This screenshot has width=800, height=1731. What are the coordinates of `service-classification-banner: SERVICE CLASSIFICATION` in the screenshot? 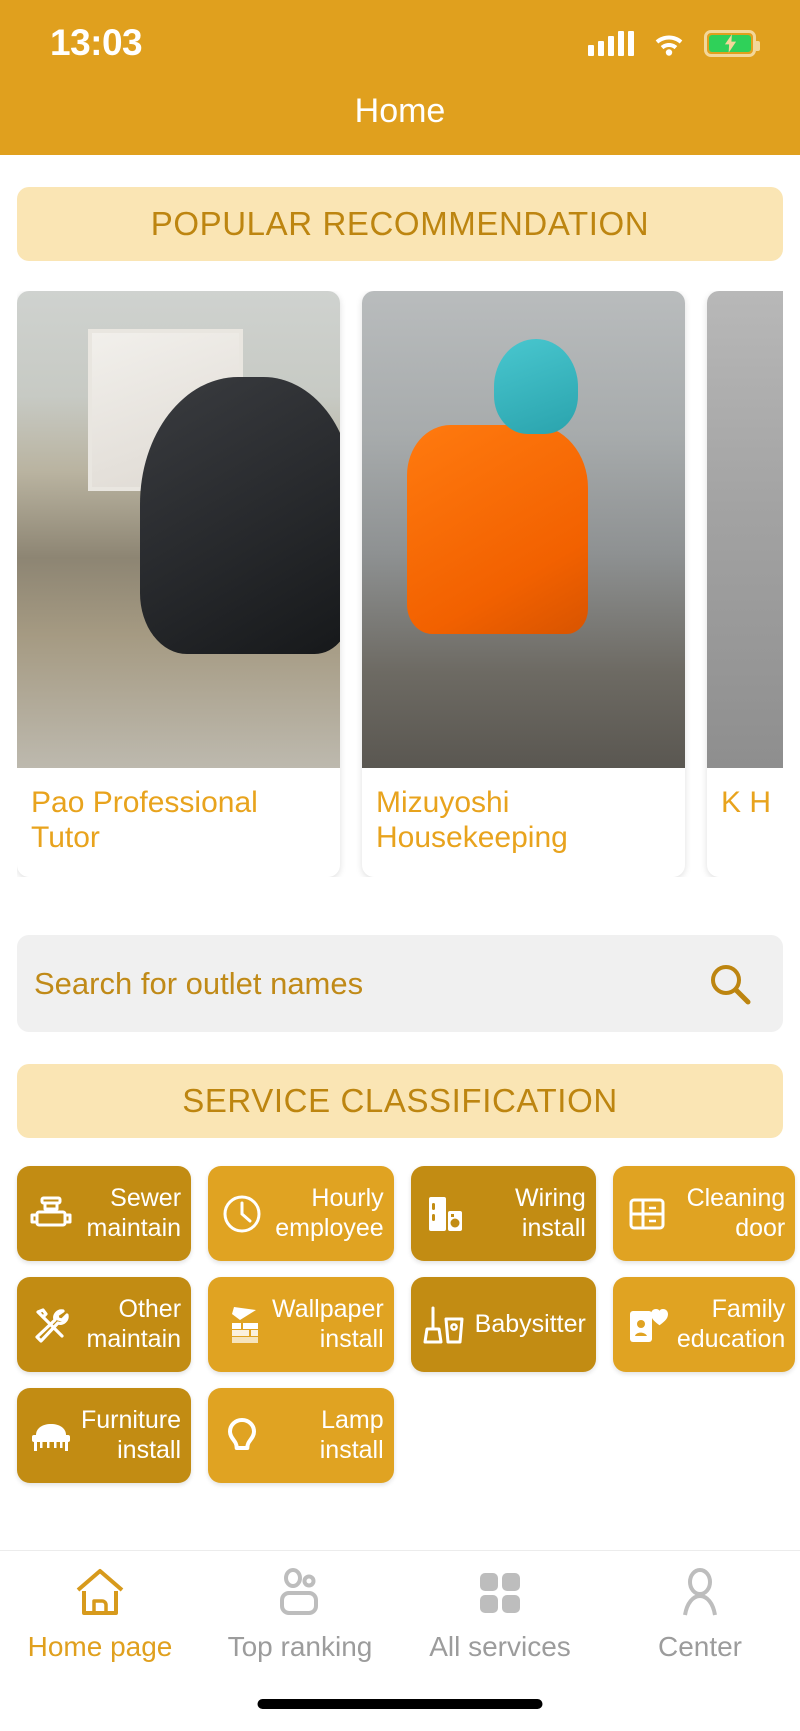 It's located at (400, 1101).